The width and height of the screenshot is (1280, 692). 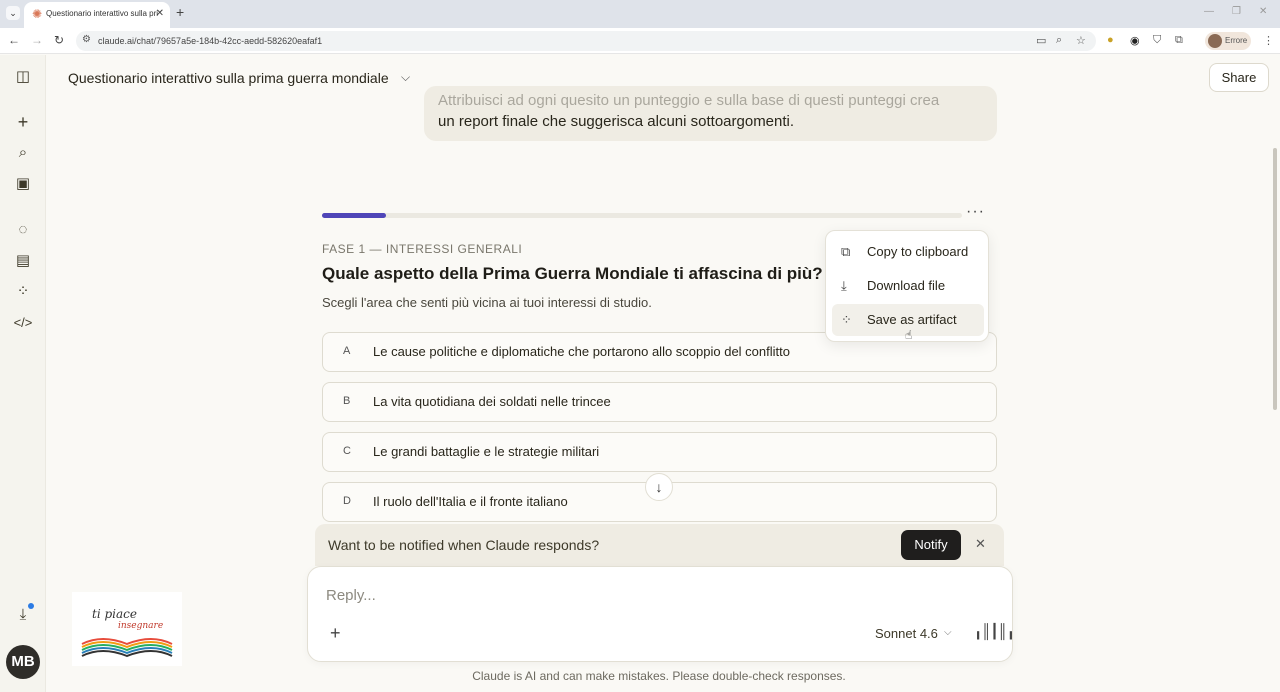 I want to click on add-attachment-icon: +, so click(x=335, y=633).